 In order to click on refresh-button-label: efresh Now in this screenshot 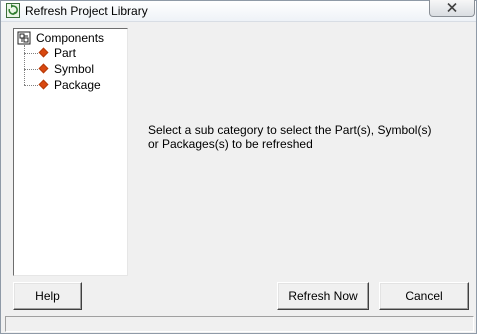, I will do `click(327, 296)`.